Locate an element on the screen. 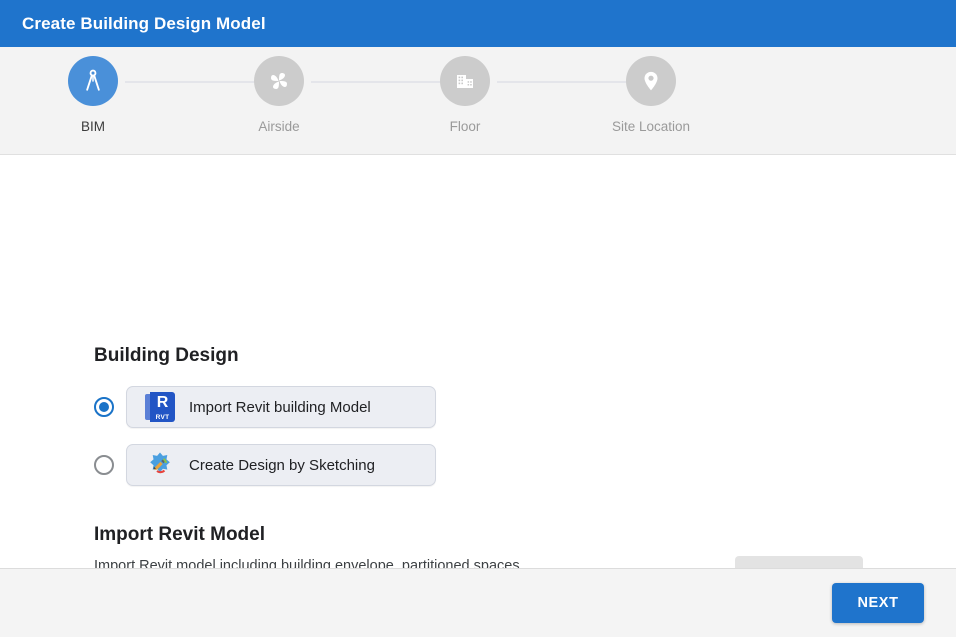 This screenshot has width=956, height=637. next-button: NEXT is located at coordinates (878, 603).